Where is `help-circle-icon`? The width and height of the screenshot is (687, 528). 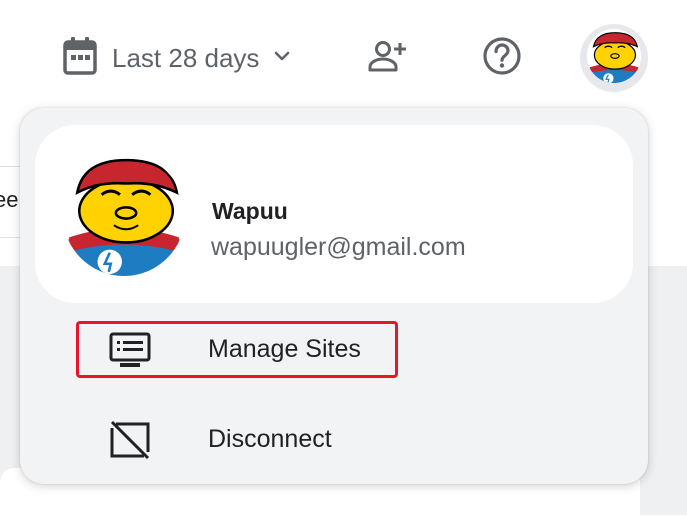 help-circle-icon is located at coordinates (502, 58).